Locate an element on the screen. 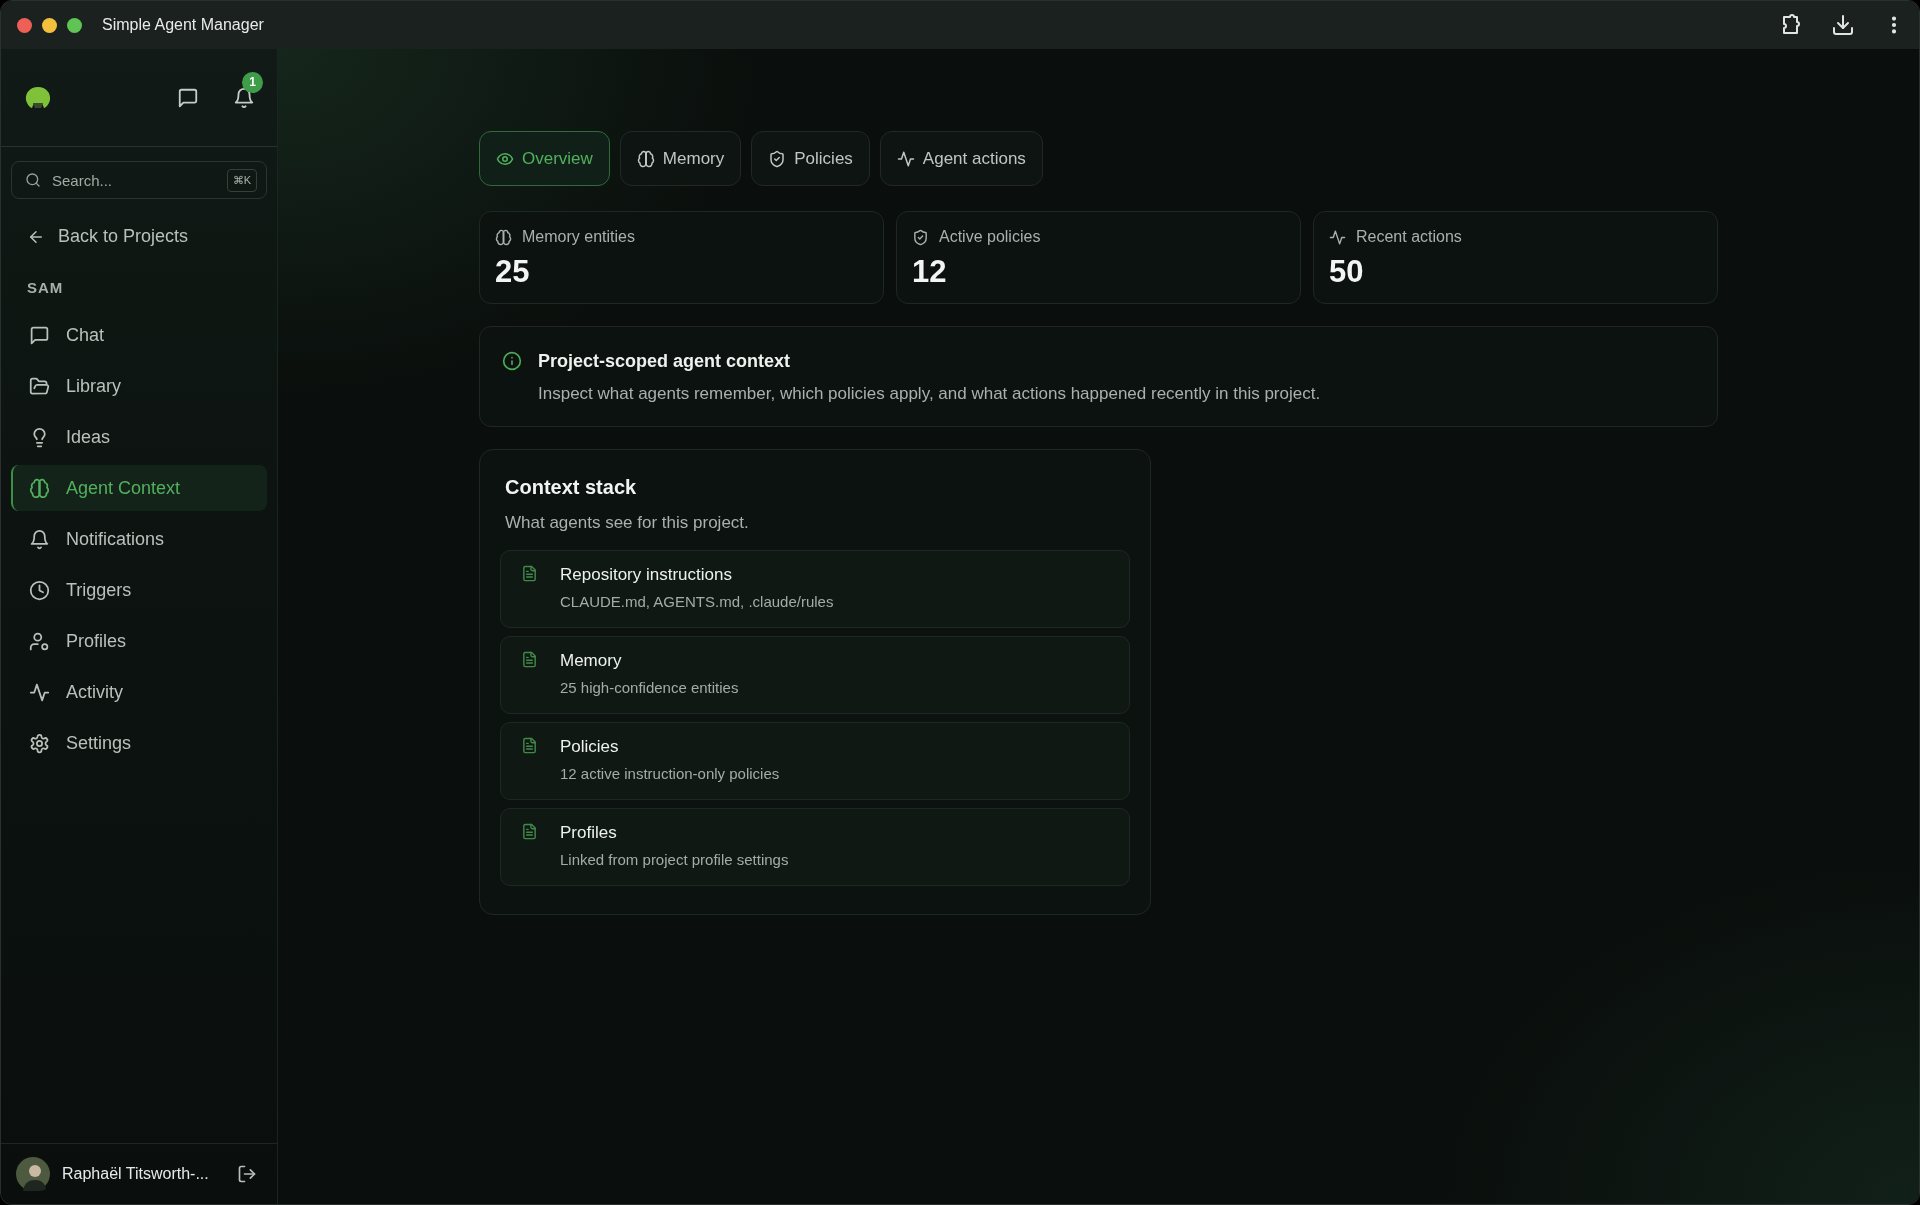 This screenshot has width=1920, height=1205. context-item-detail: CLAUDE.md, AGENTS.md, .claude/rules is located at coordinates (697, 601).